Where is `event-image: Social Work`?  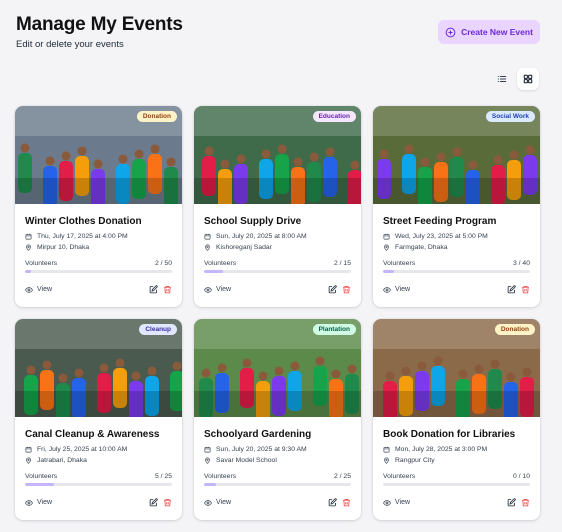
event-image: Social Work is located at coordinates (456, 155).